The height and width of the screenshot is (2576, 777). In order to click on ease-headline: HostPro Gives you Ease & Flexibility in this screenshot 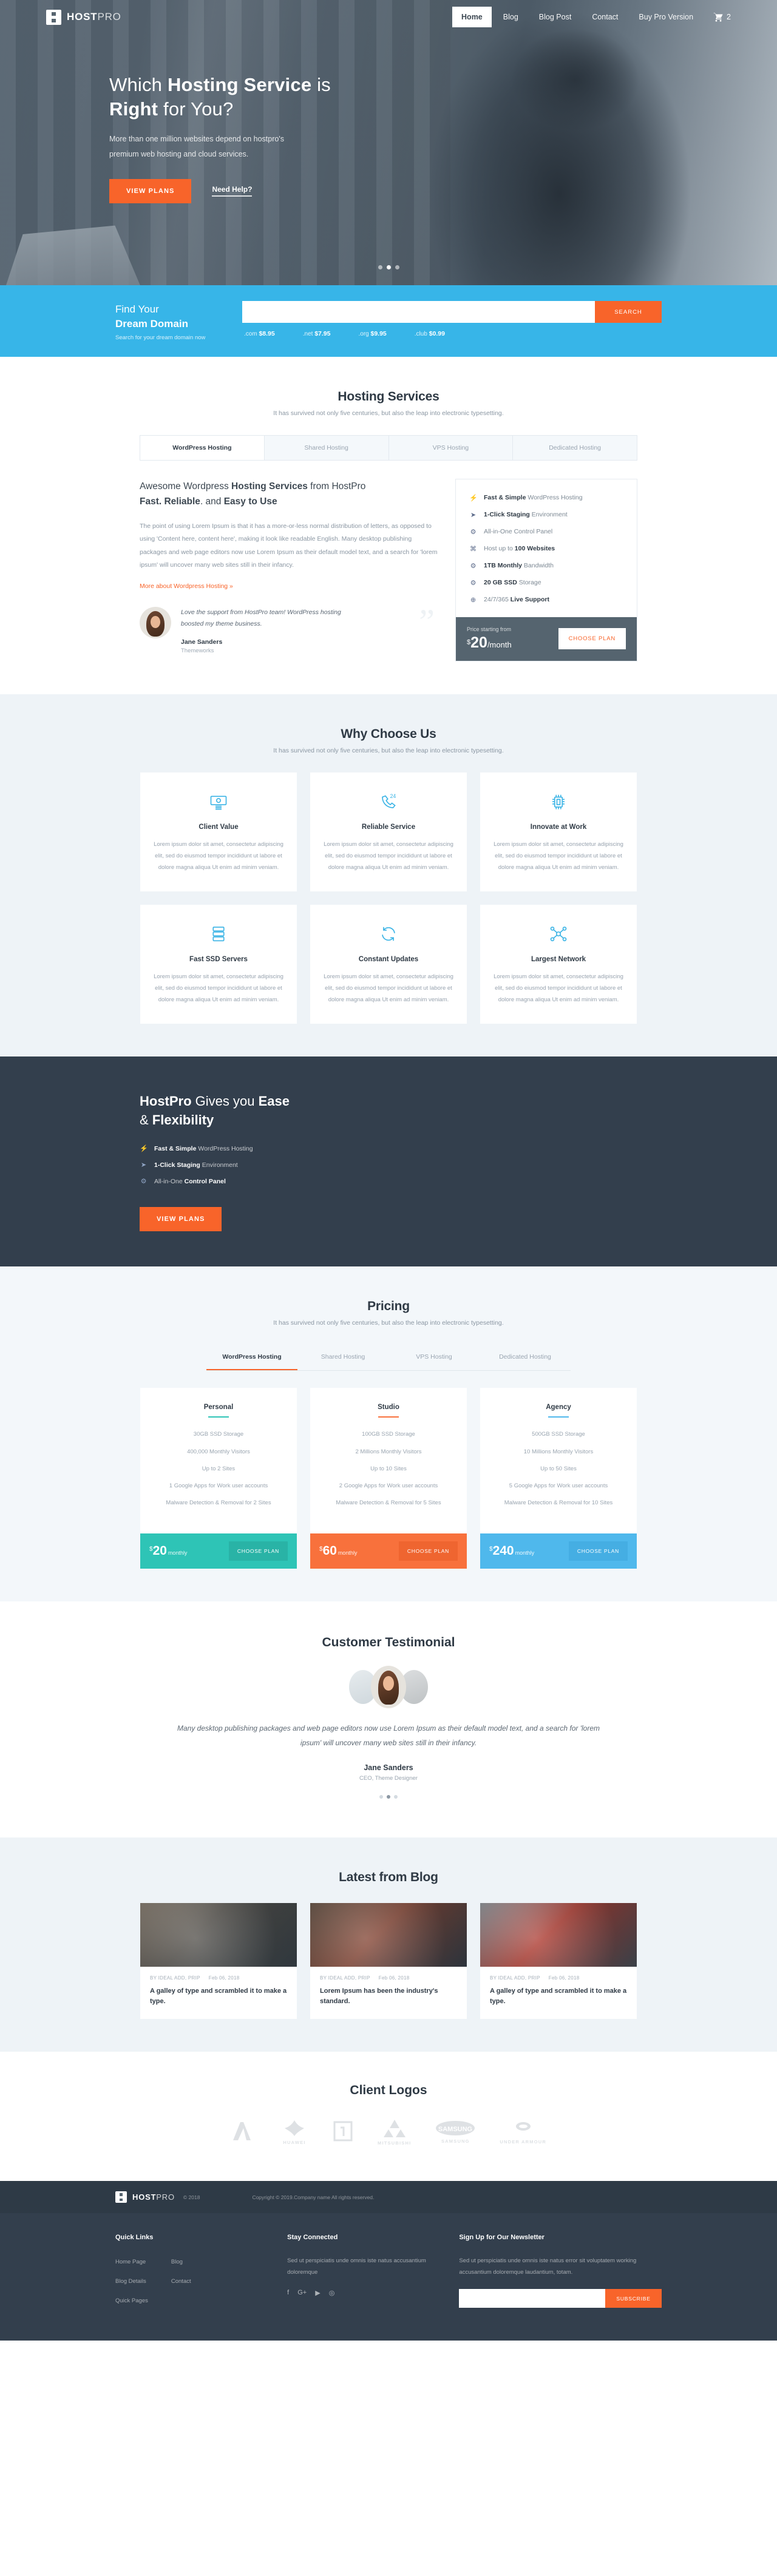, I will do `click(215, 1110)`.